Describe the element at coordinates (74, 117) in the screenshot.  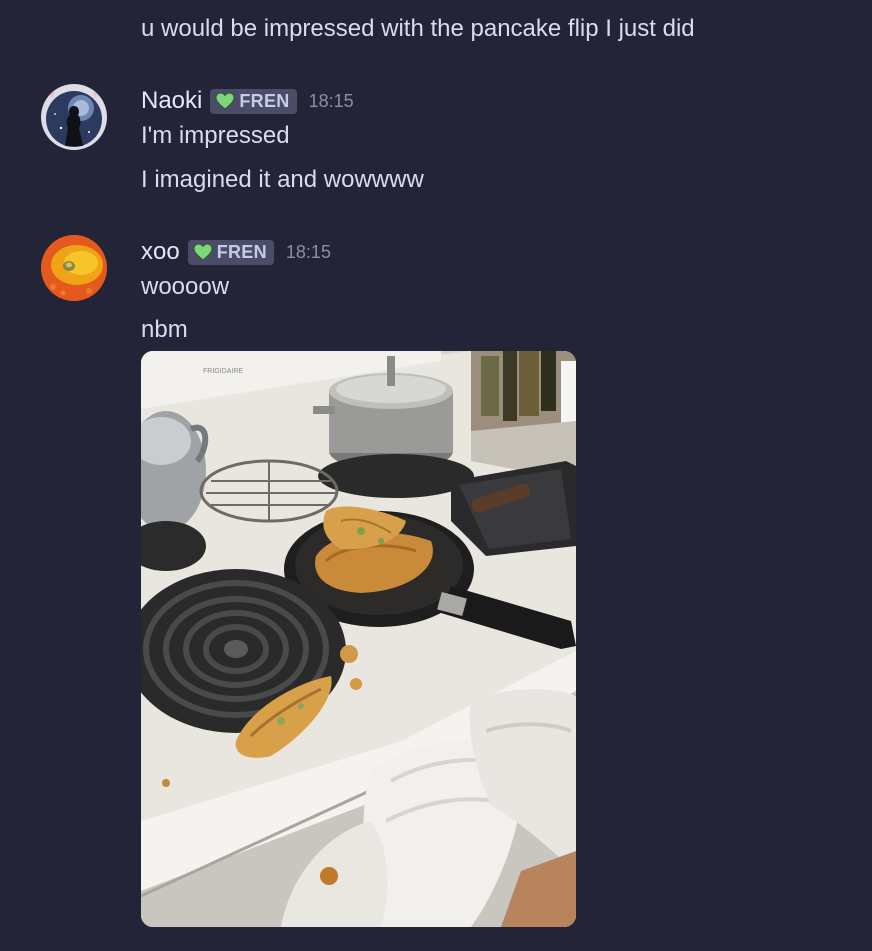
I see `avatar-naoki` at that location.